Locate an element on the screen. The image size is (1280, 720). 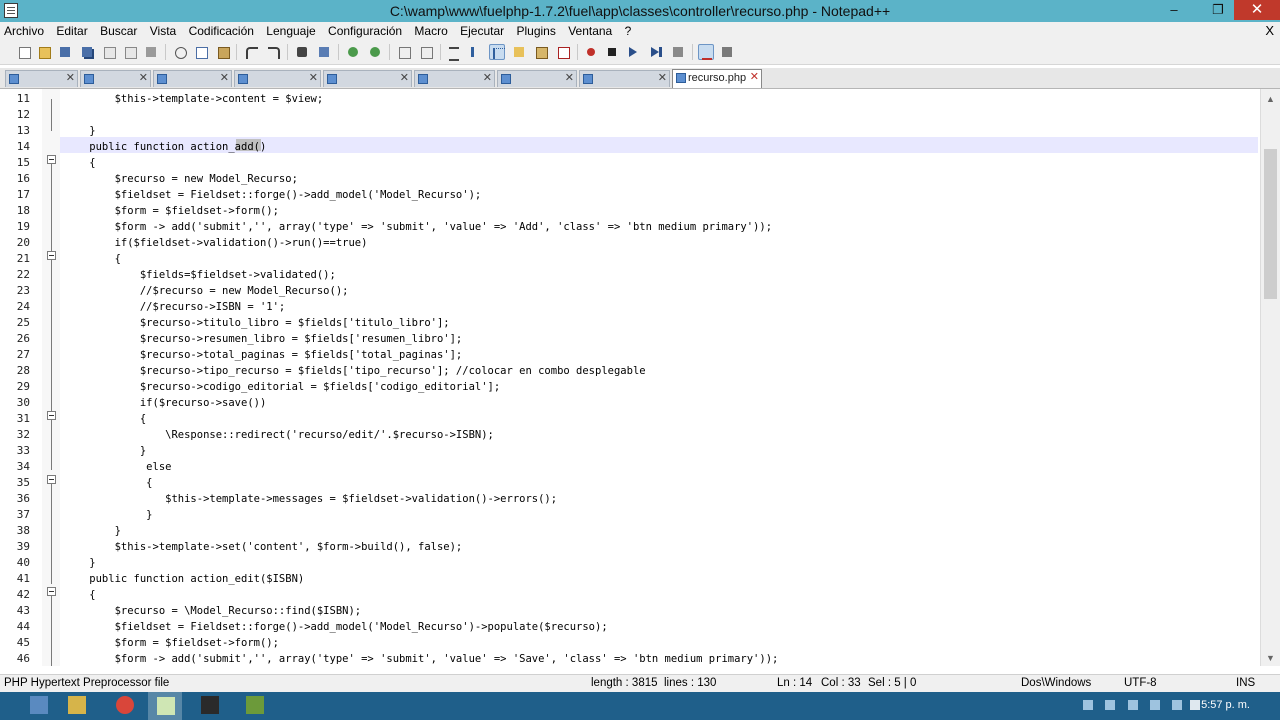
terminal-icon is located at coordinates (210, 705).